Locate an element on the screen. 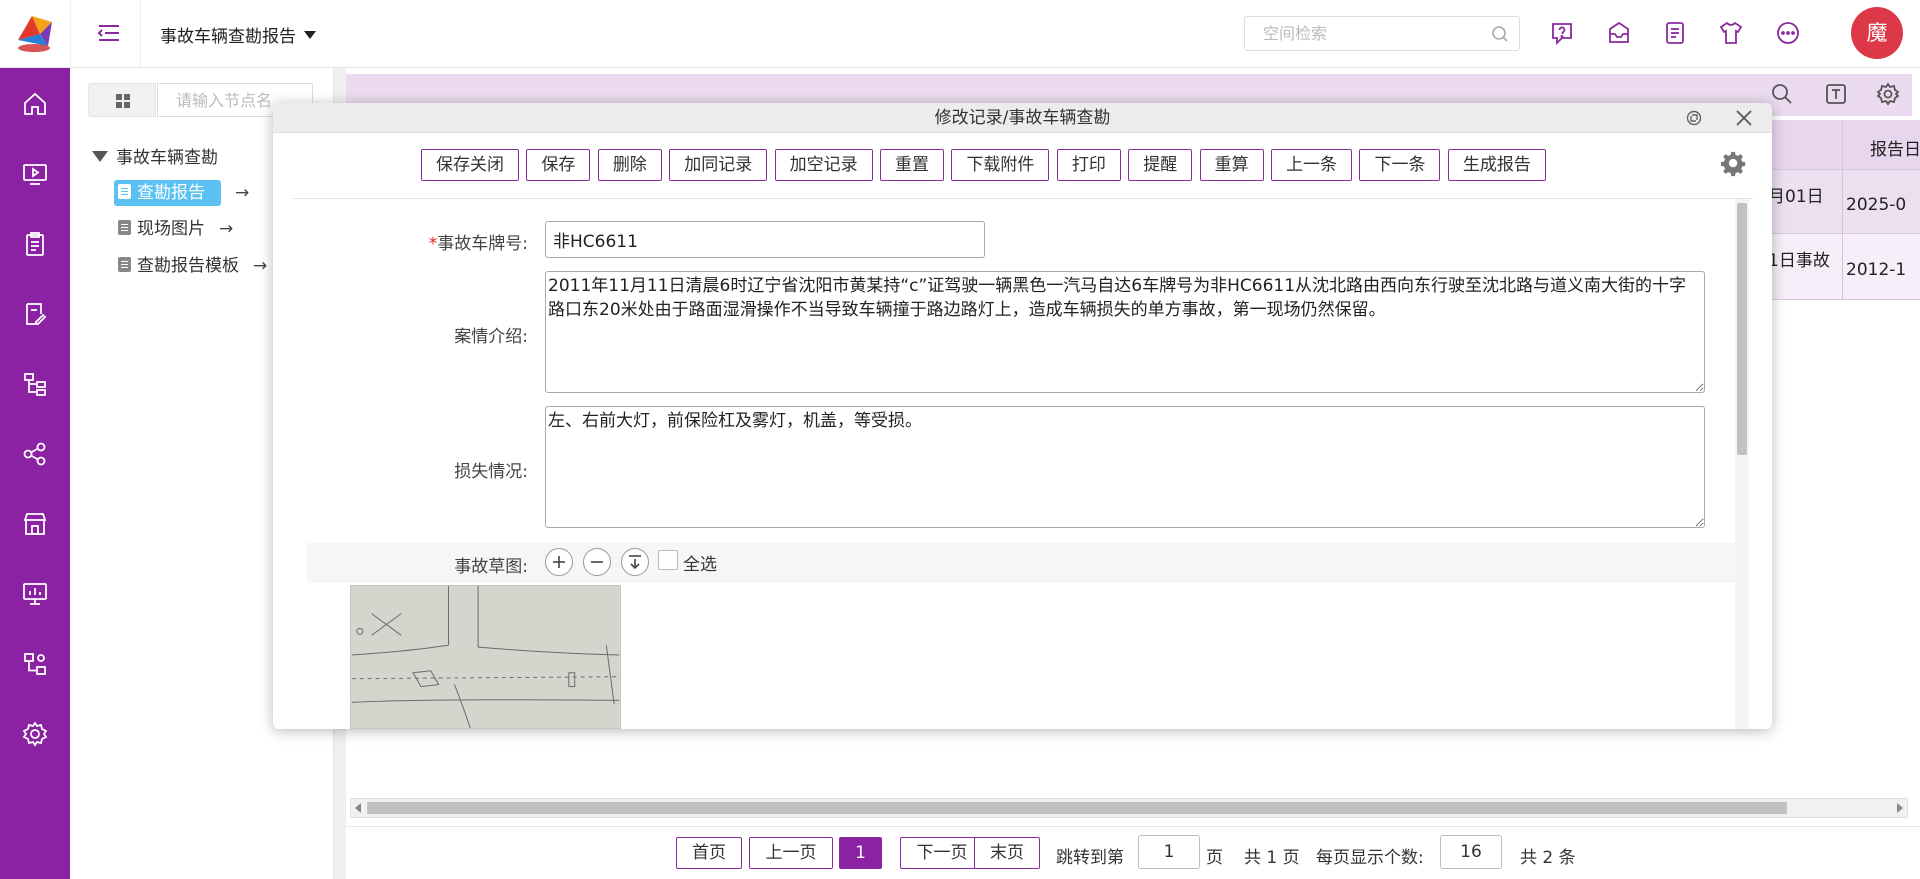  scroll-right-icon is located at coordinates (1900, 808).